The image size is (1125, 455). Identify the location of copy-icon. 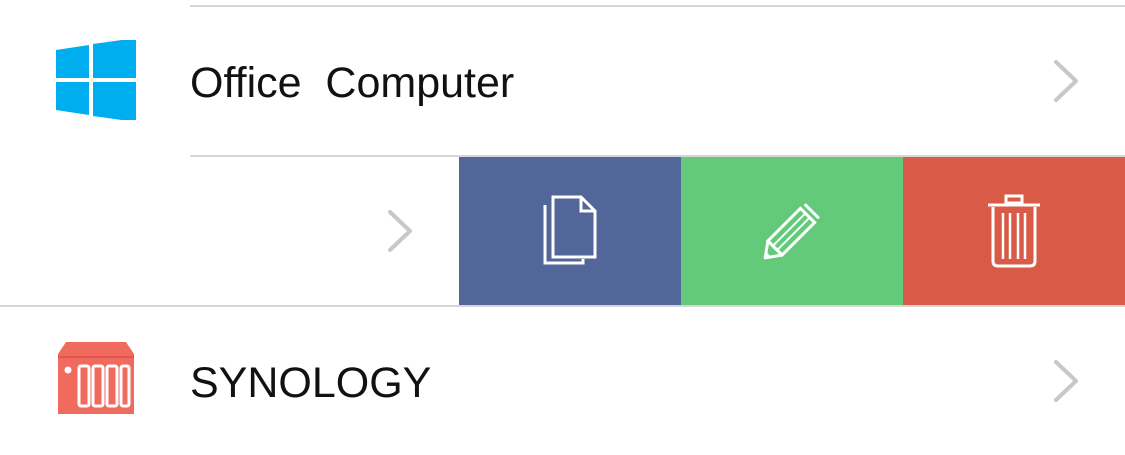
(570, 230).